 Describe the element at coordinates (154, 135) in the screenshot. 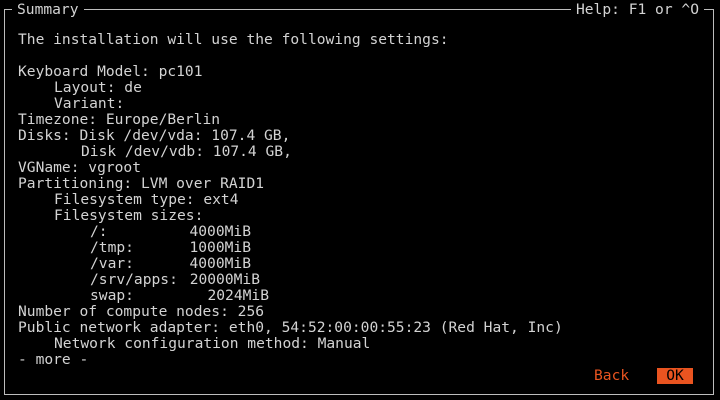

I see `disks-line-1: Disks: Disk /dev/vda: 107.4 GB,` at that location.